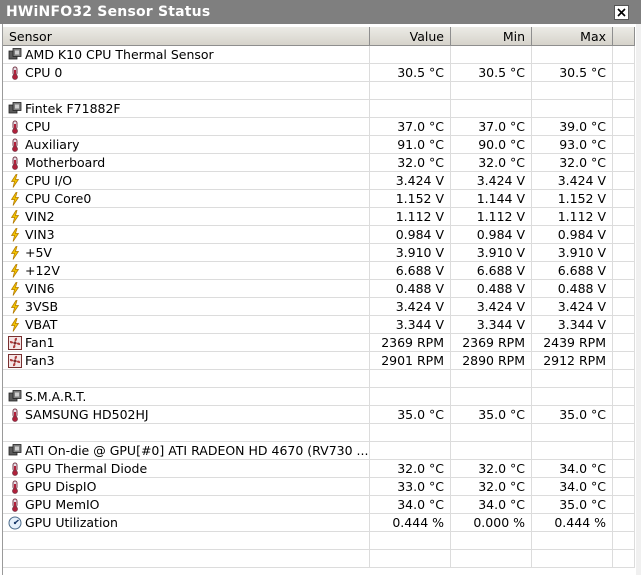 Image resolution: width=641 pixels, height=575 pixels. I want to click on sensor-max-text: 3.424 V, so click(581, 306).